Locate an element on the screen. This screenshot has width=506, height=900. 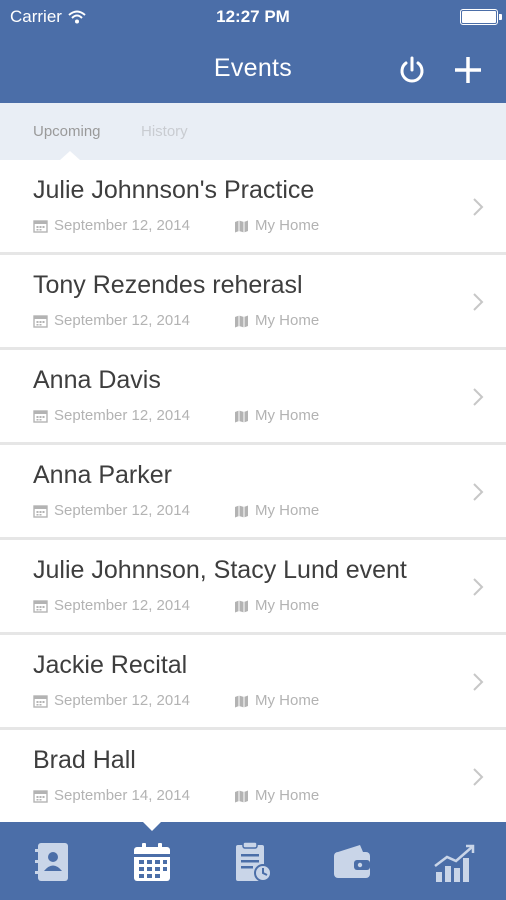
tab-contacts is located at coordinates (52, 862).